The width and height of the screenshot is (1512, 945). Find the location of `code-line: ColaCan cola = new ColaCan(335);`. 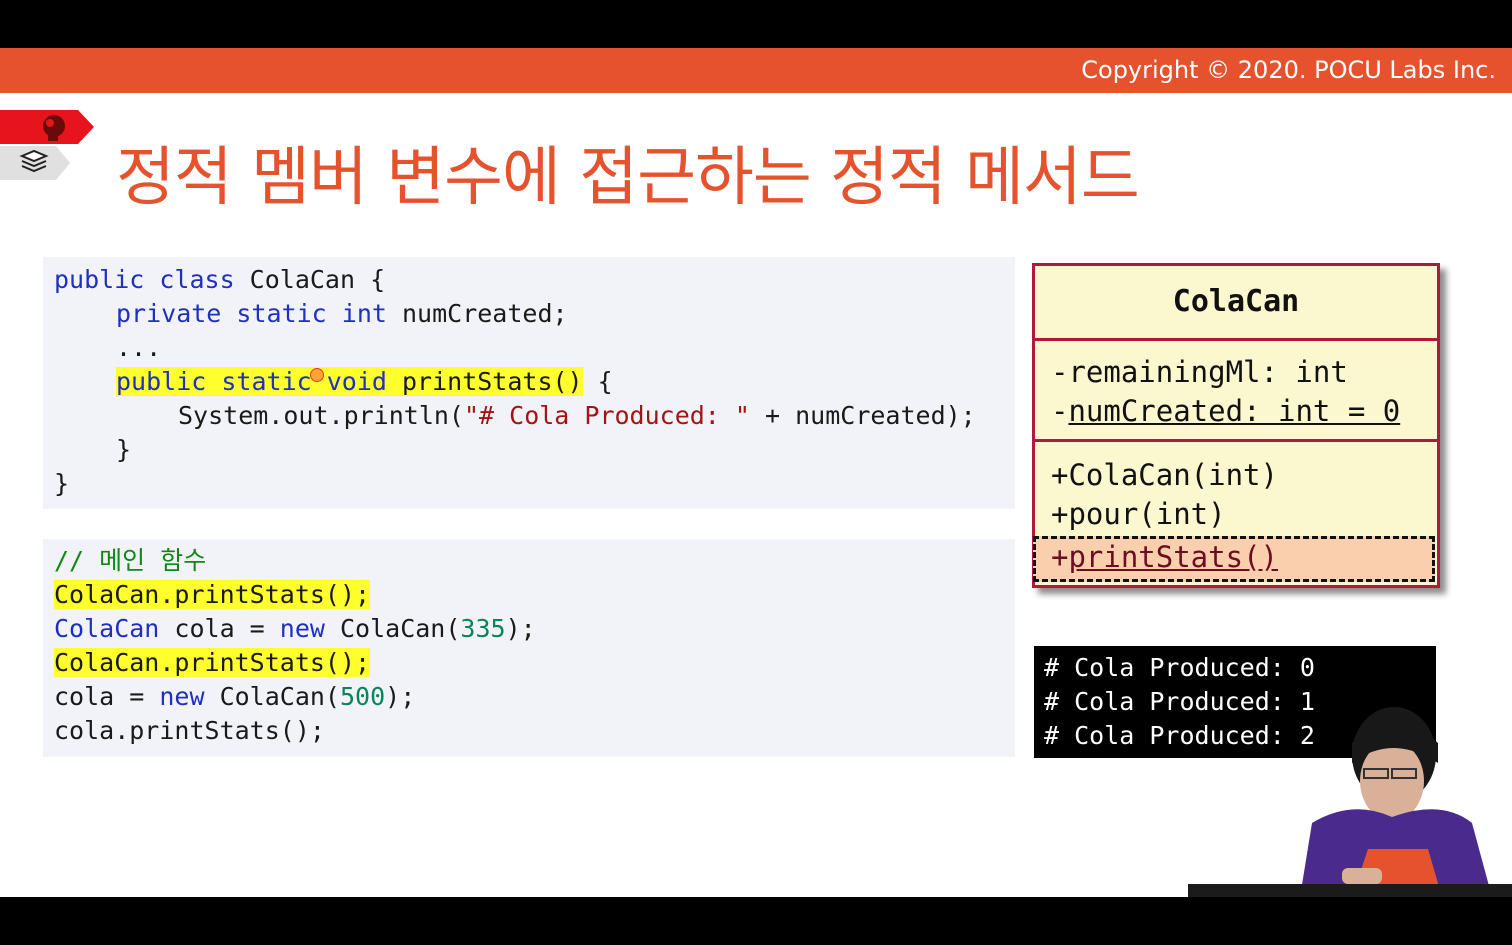

code-line: ColaCan cola = new ColaCan(335); is located at coordinates (295, 628).